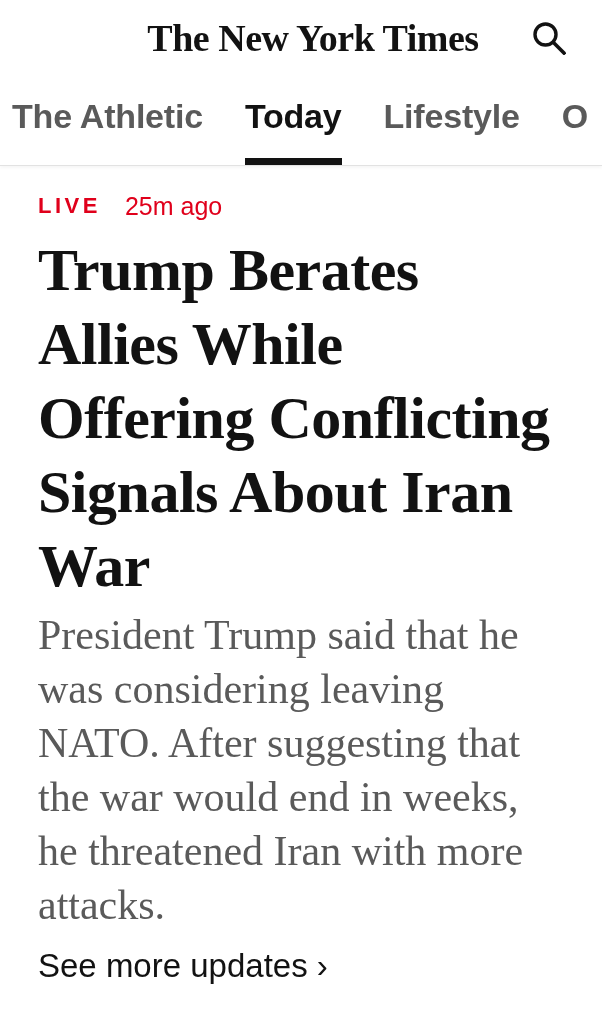 This screenshot has height=1024, width=602. I want to click on see-more-link: See more updates ›, so click(183, 966).